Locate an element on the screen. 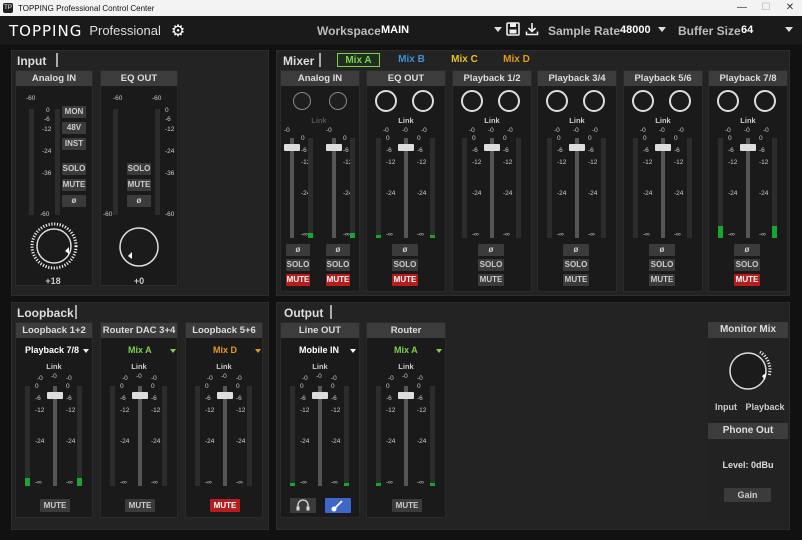 This screenshot has height=540, width=802. gain-button: Gain is located at coordinates (747, 495).